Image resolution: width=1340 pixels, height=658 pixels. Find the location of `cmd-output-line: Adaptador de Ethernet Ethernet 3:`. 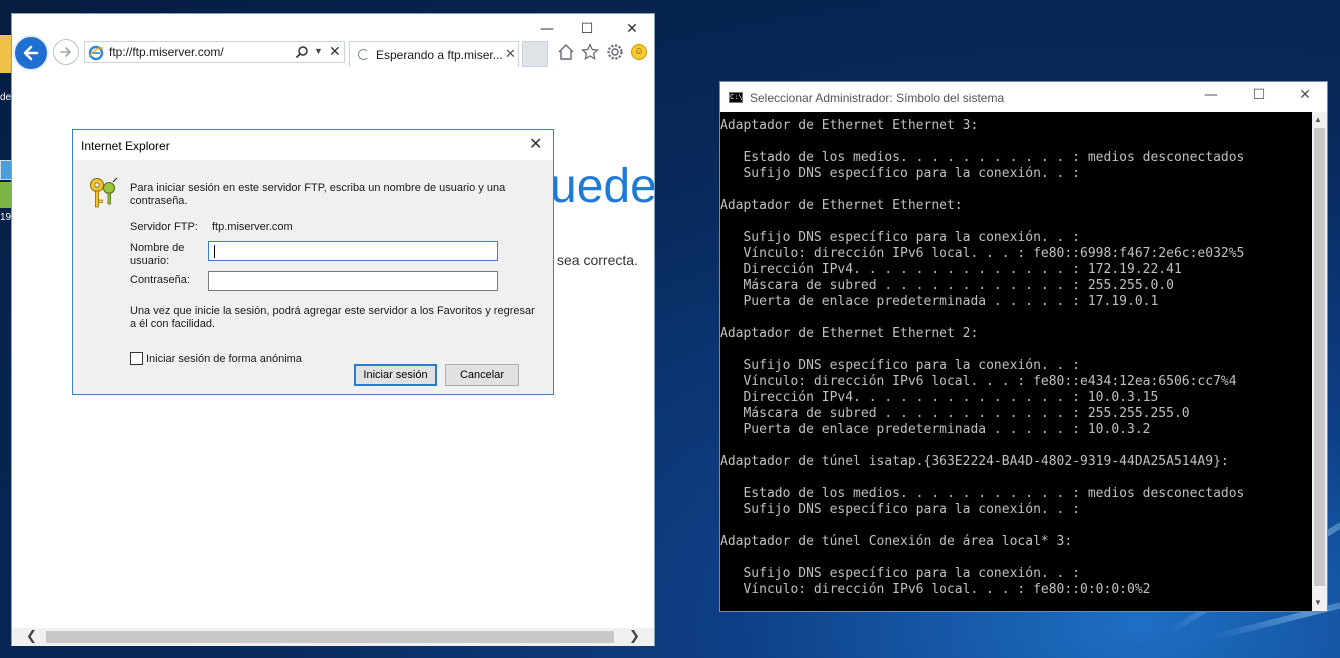

cmd-output-line: Adaptador de Ethernet Ethernet 3: is located at coordinates (849, 125).